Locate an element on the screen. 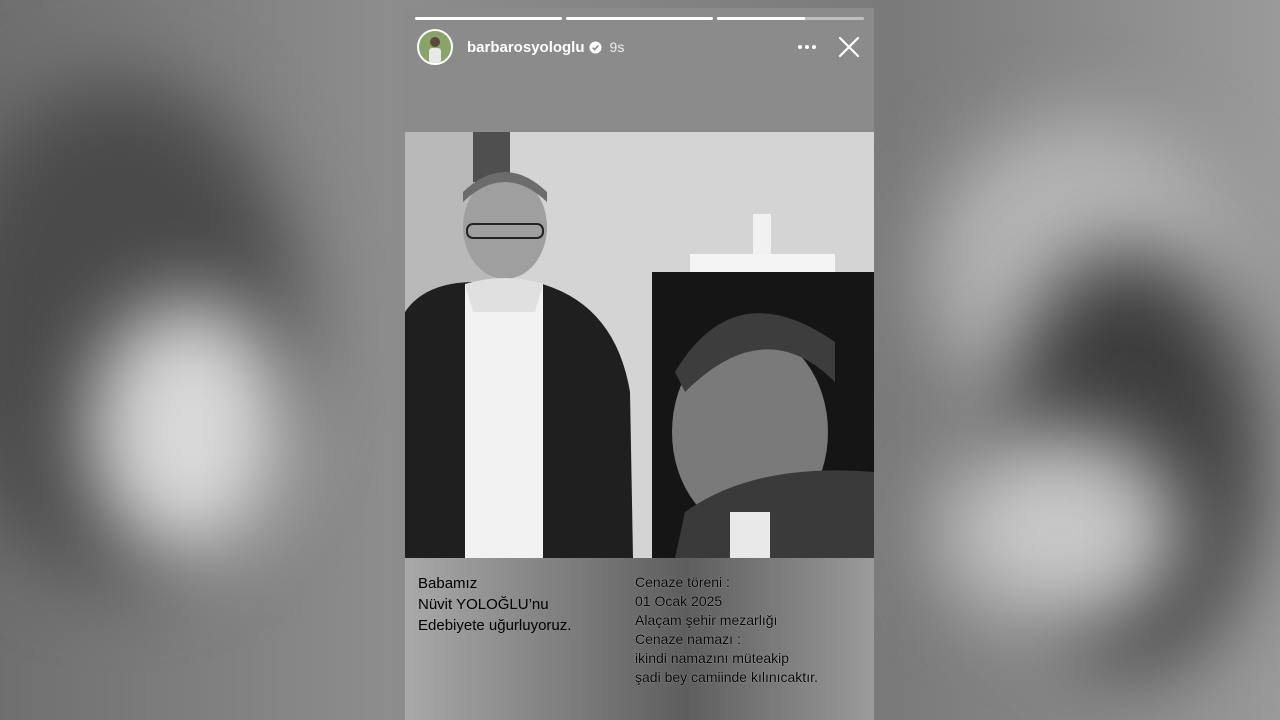 Image resolution: width=1280 pixels, height=720 pixels. close-button is located at coordinates (849, 47).